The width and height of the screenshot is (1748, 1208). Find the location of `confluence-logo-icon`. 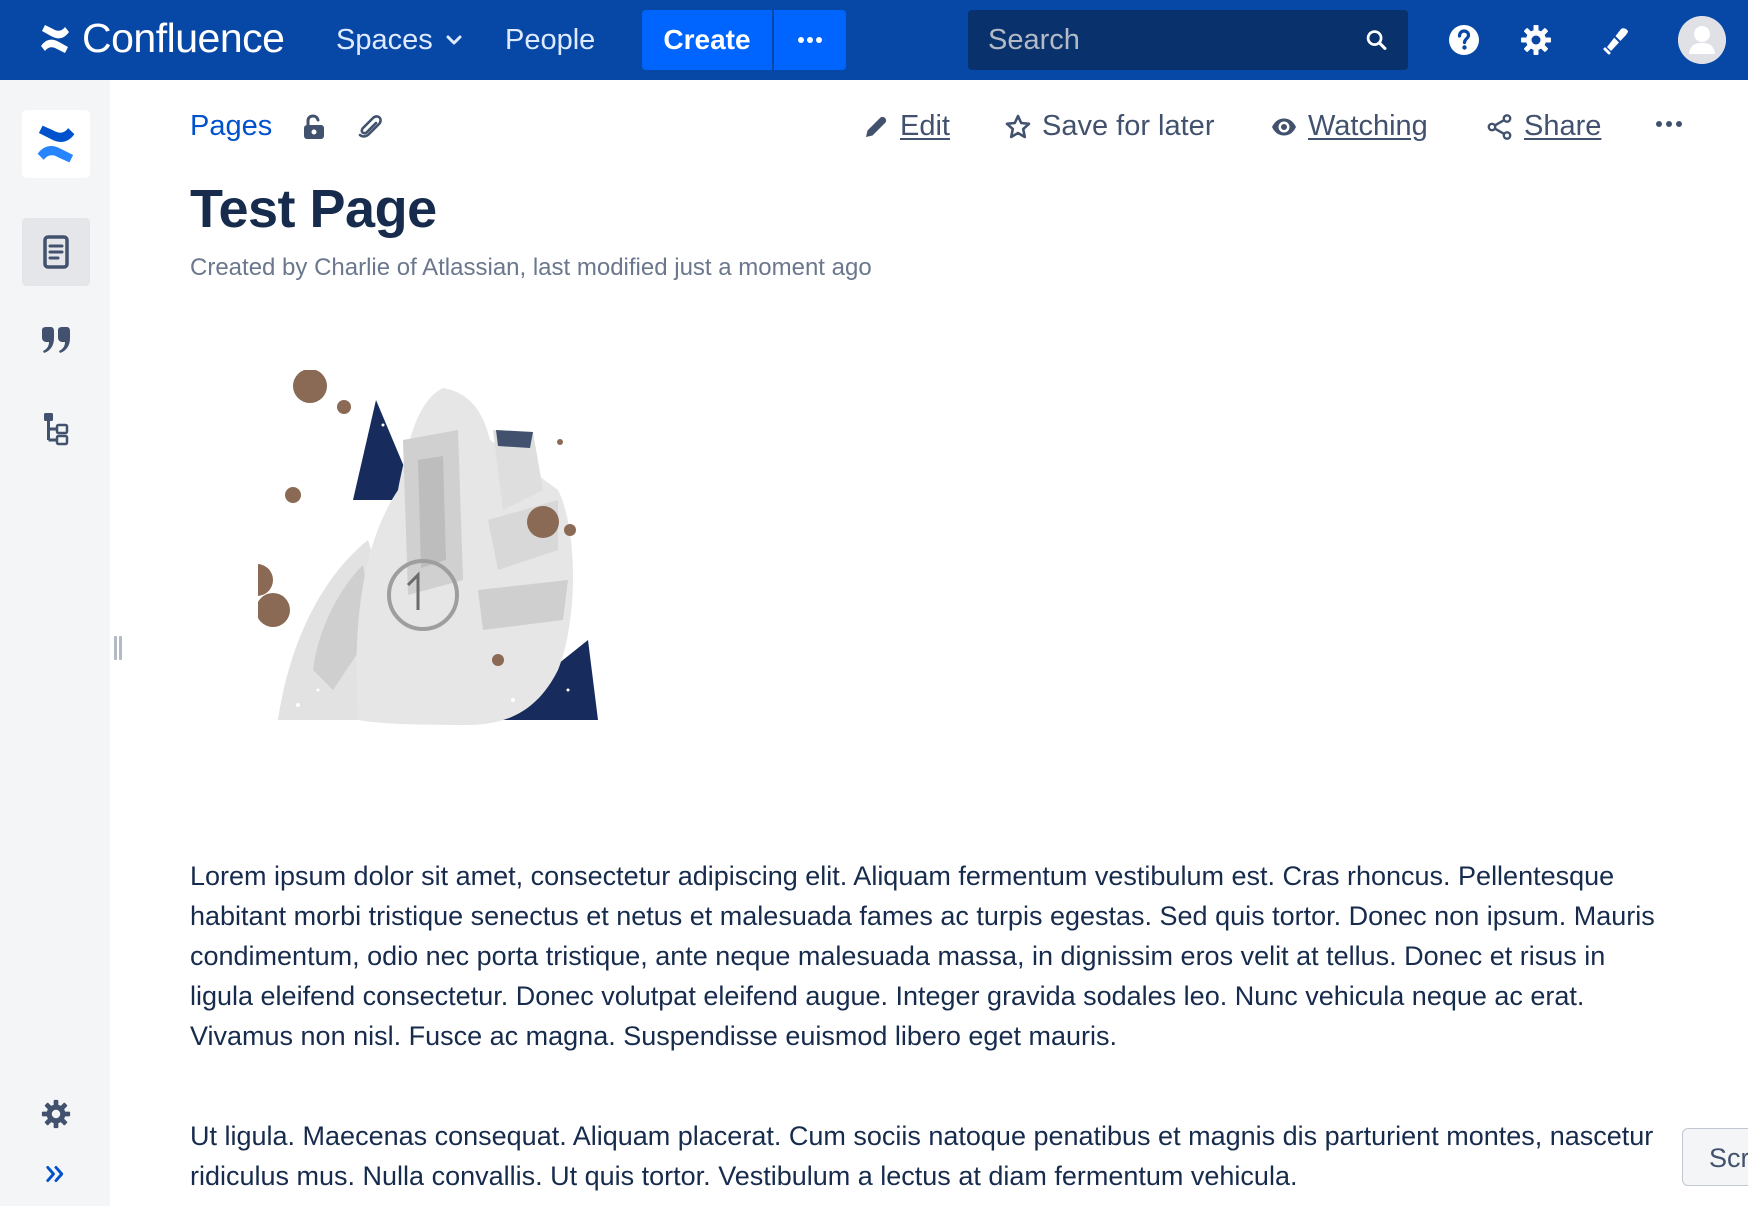

confluence-logo-icon is located at coordinates (55, 38).